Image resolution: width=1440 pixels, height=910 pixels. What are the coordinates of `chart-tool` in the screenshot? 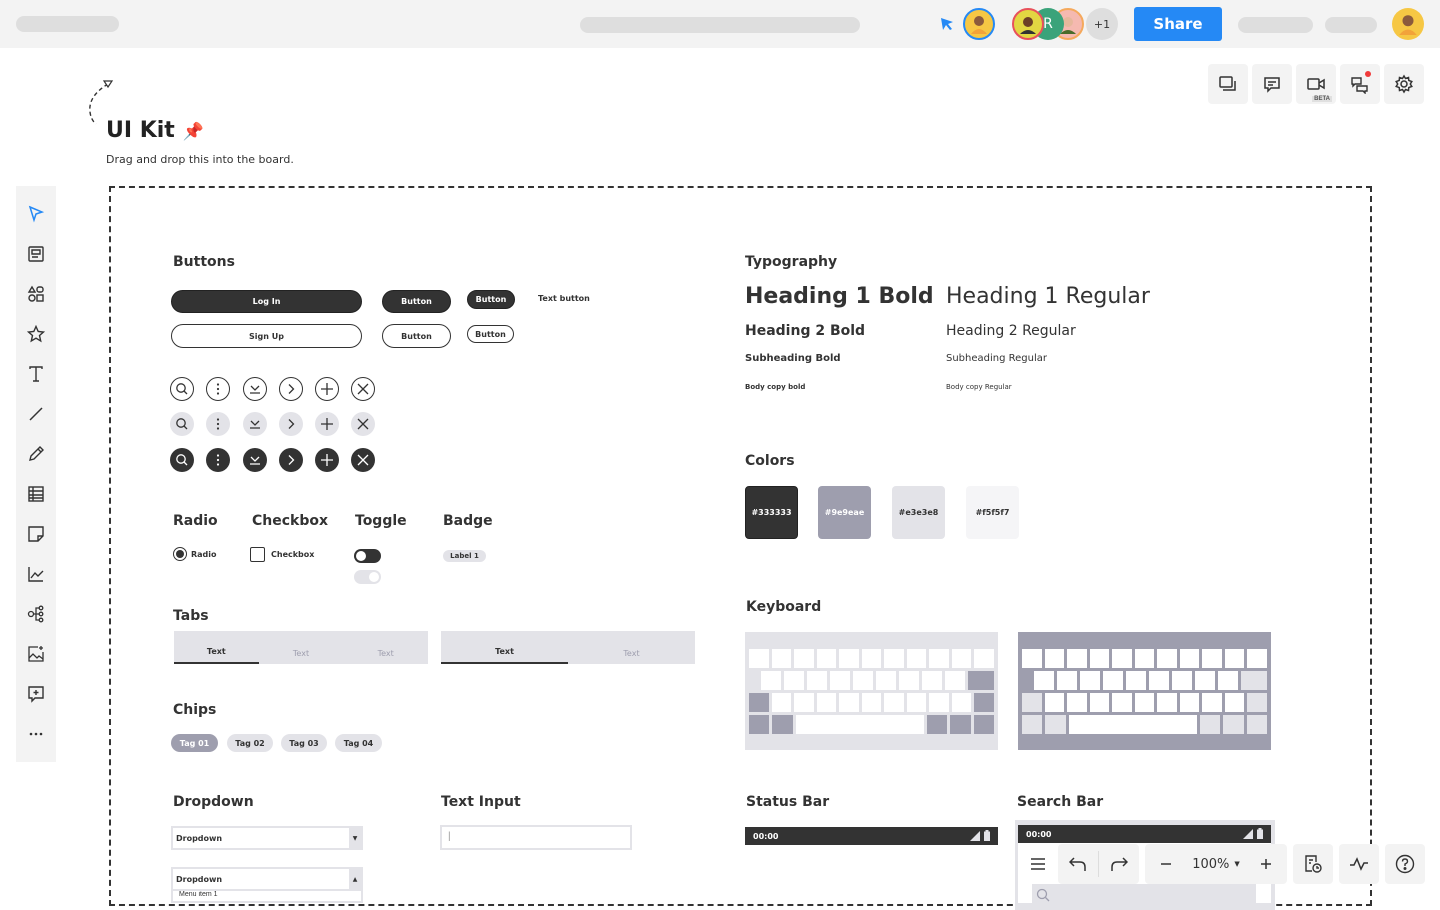 It's located at (36, 574).